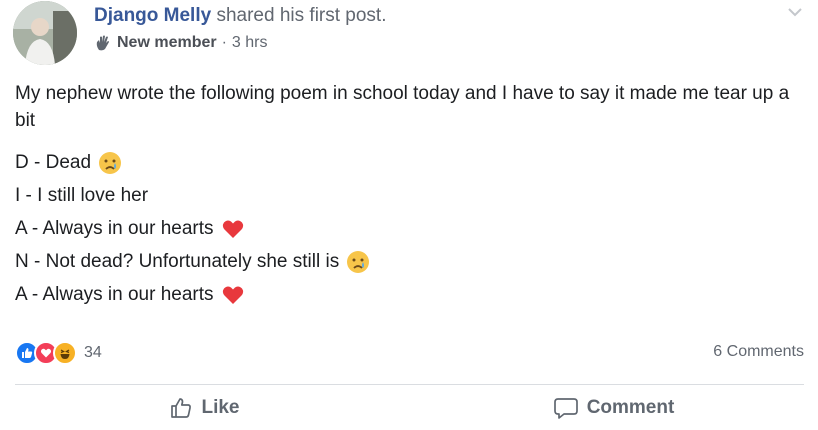 The height and width of the screenshot is (430, 818). I want to click on reaction-count: 34, so click(93, 353).